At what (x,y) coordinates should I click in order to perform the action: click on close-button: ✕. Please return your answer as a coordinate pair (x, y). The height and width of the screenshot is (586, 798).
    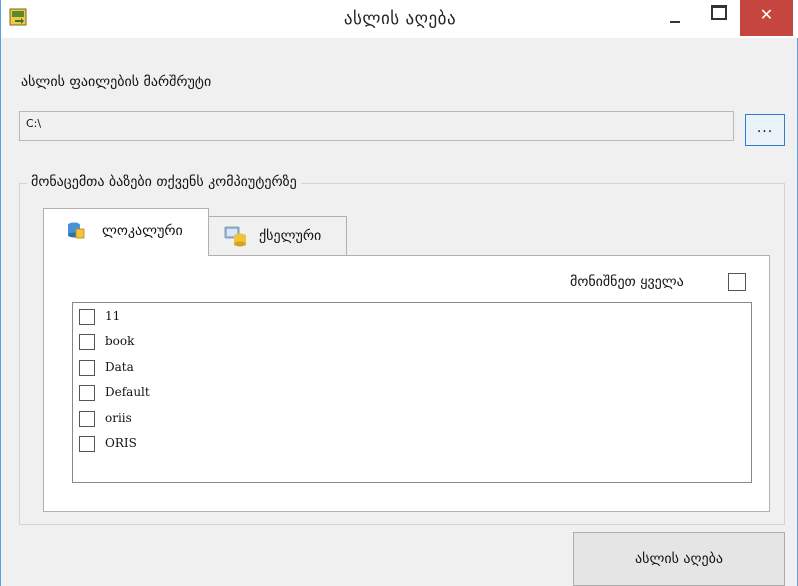
    Looking at the image, I should click on (766, 18).